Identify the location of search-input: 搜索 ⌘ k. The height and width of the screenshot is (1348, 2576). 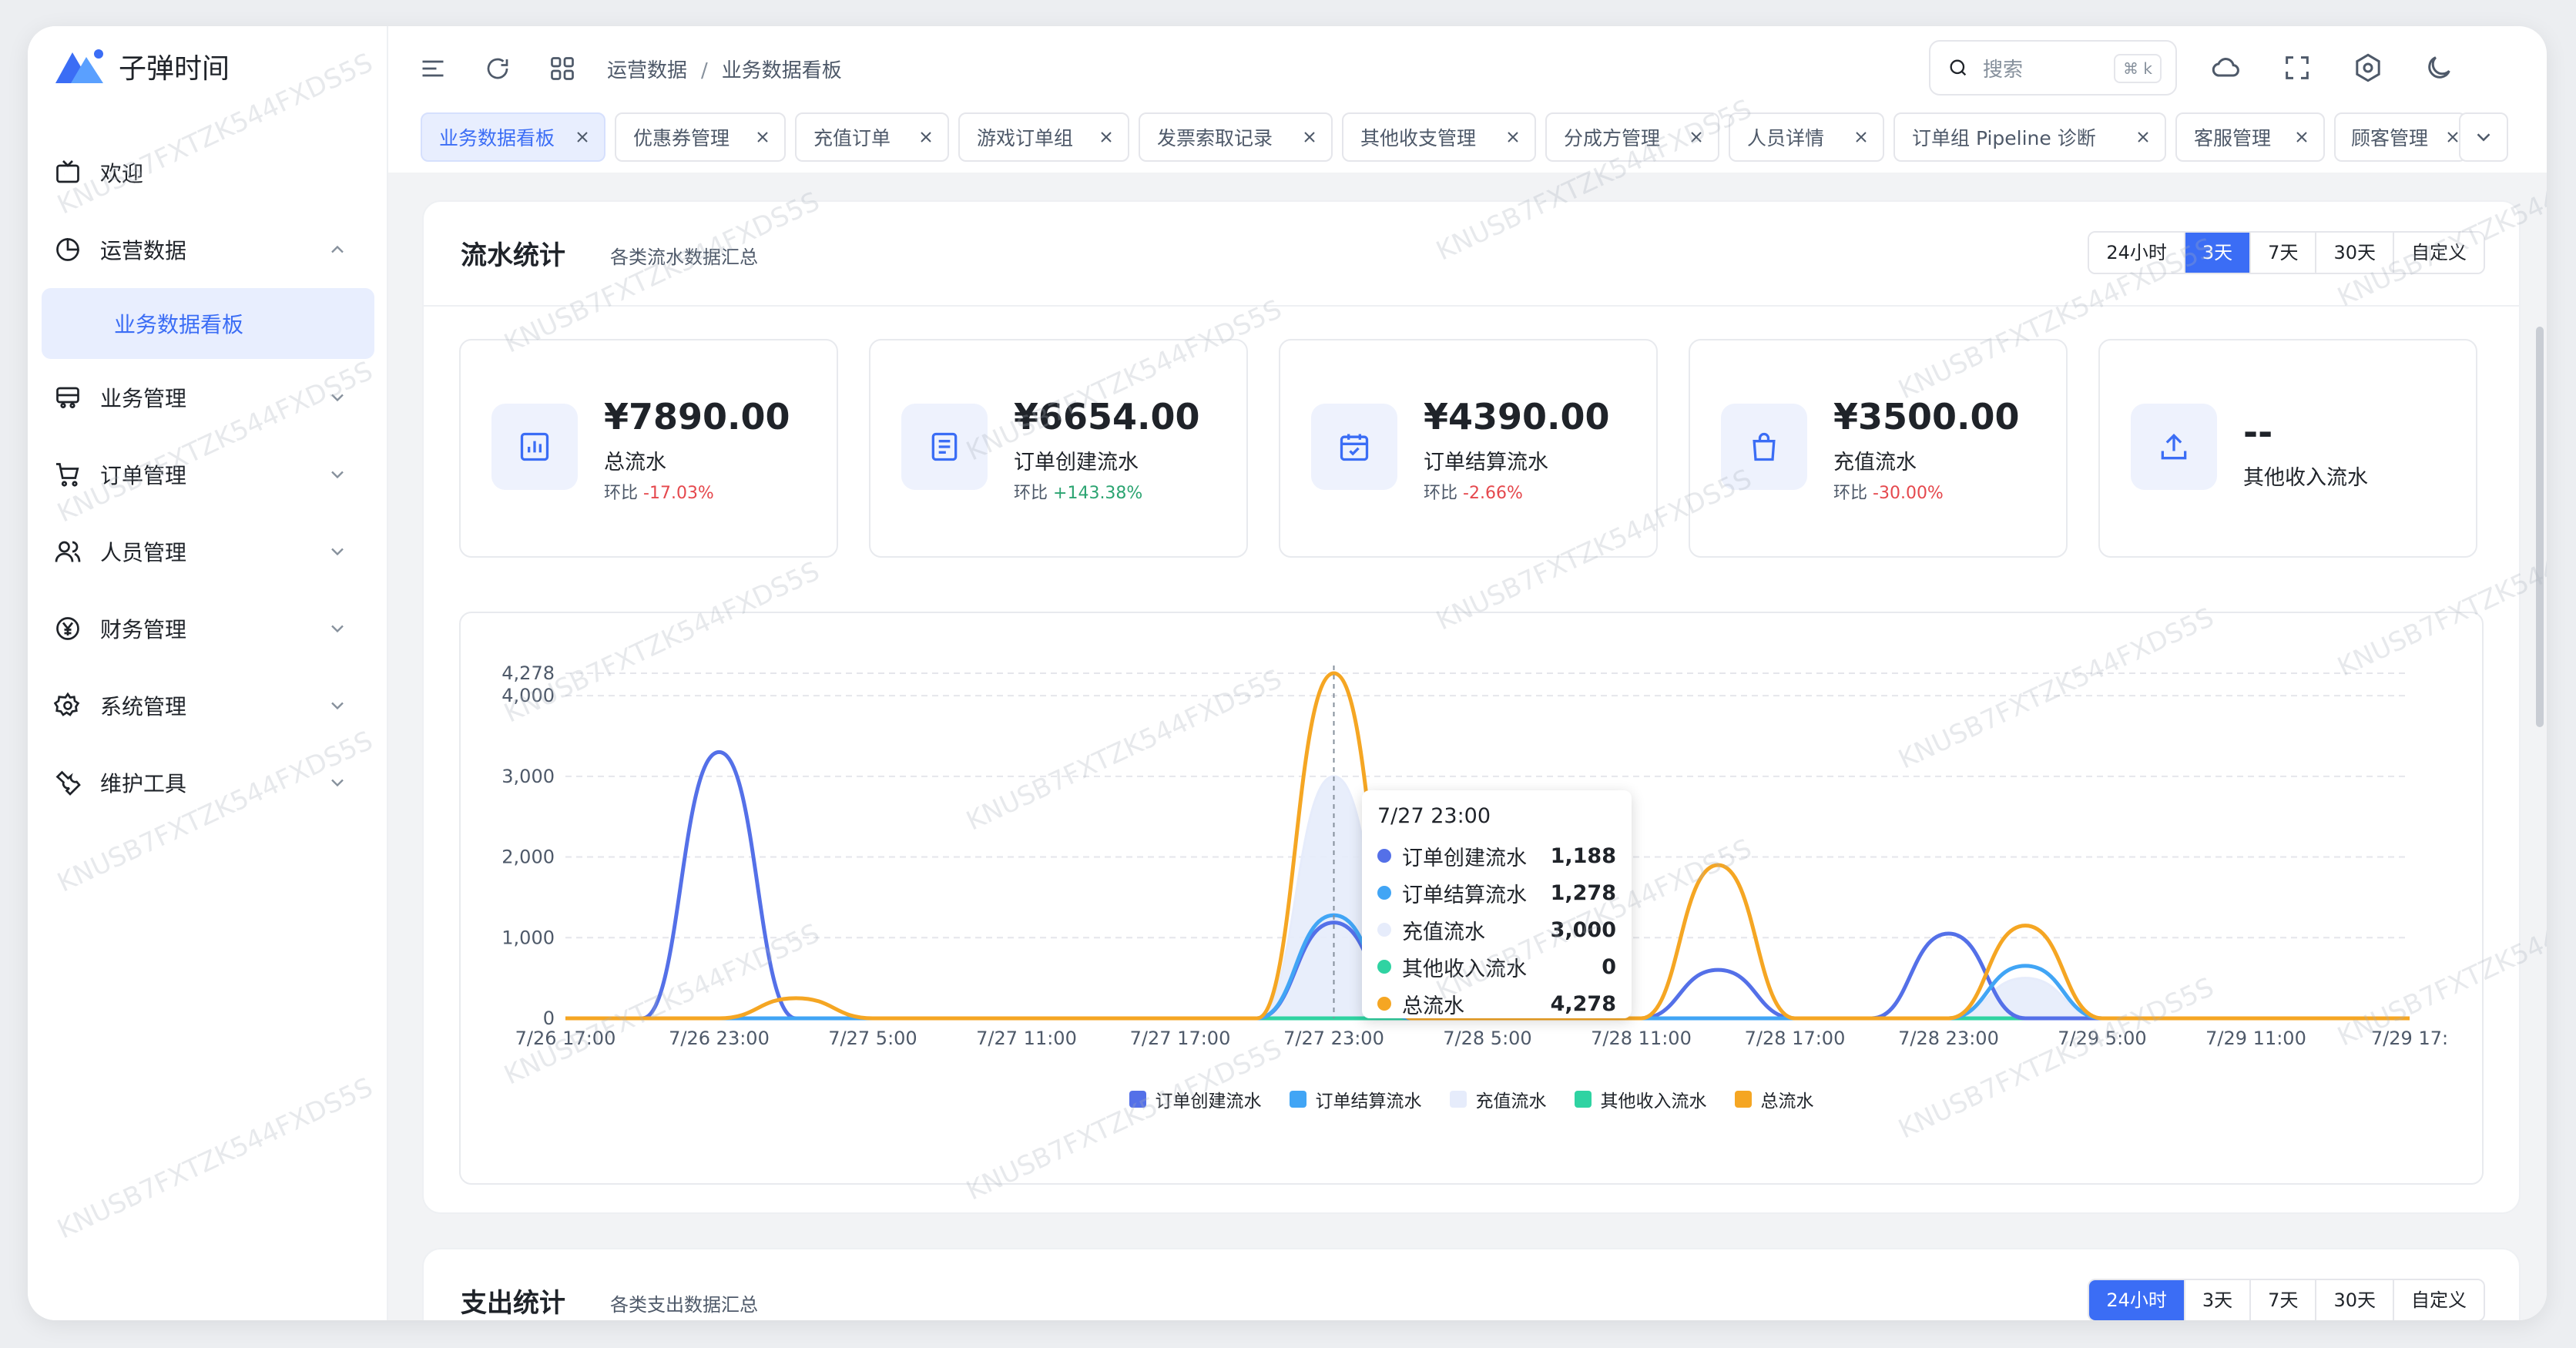
(2053, 68).